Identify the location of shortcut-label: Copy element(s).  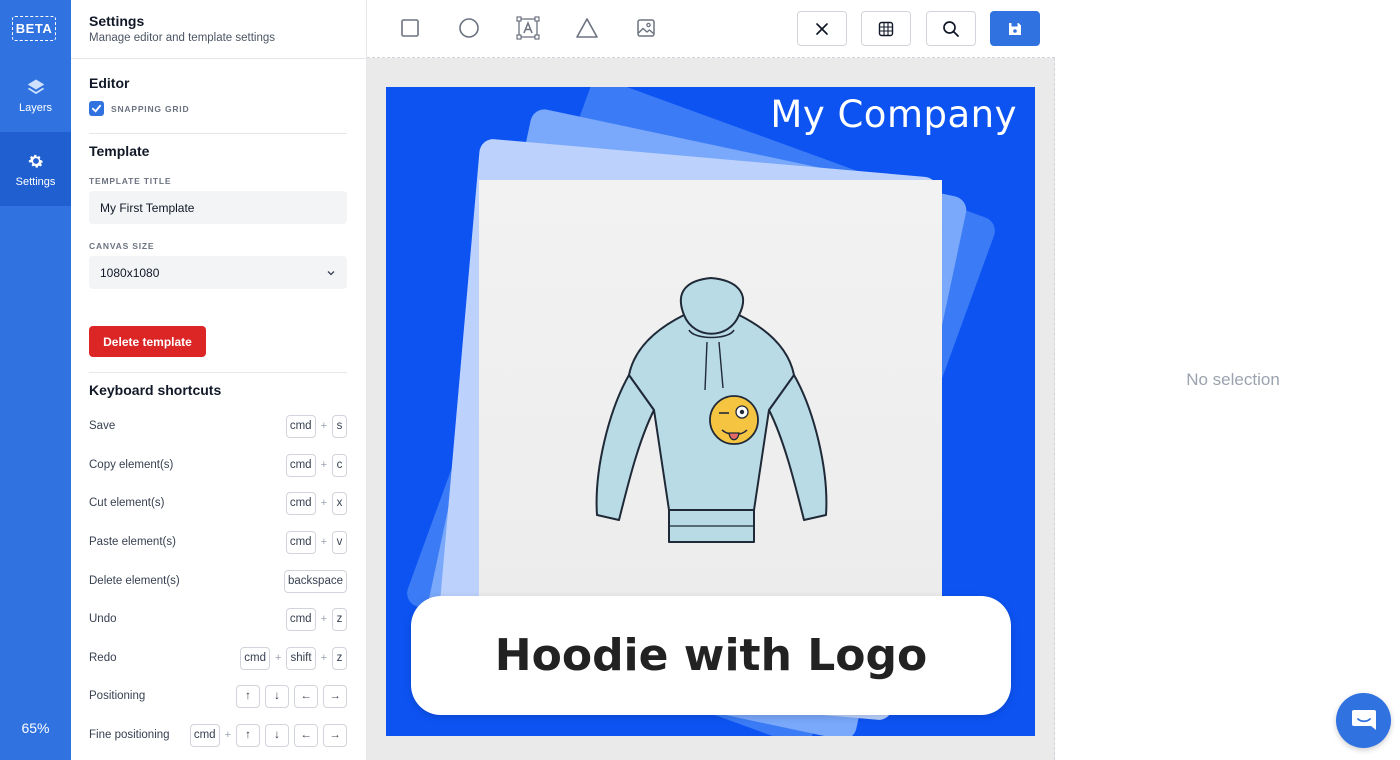
(131, 465).